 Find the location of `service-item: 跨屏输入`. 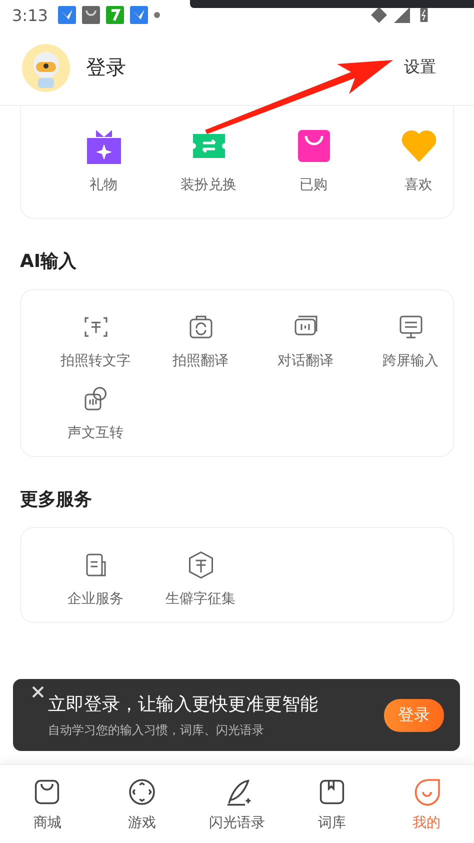

service-item: 跨屏输入 is located at coordinates (410, 361).